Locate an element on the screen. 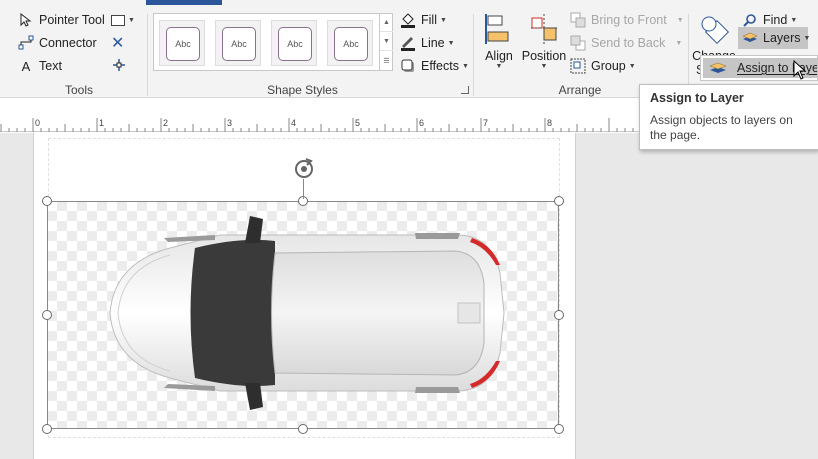 The height and width of the screenshot is (459, 818). send-to-back-button: Send to Back ▼ is located at coordinates (626, 43).